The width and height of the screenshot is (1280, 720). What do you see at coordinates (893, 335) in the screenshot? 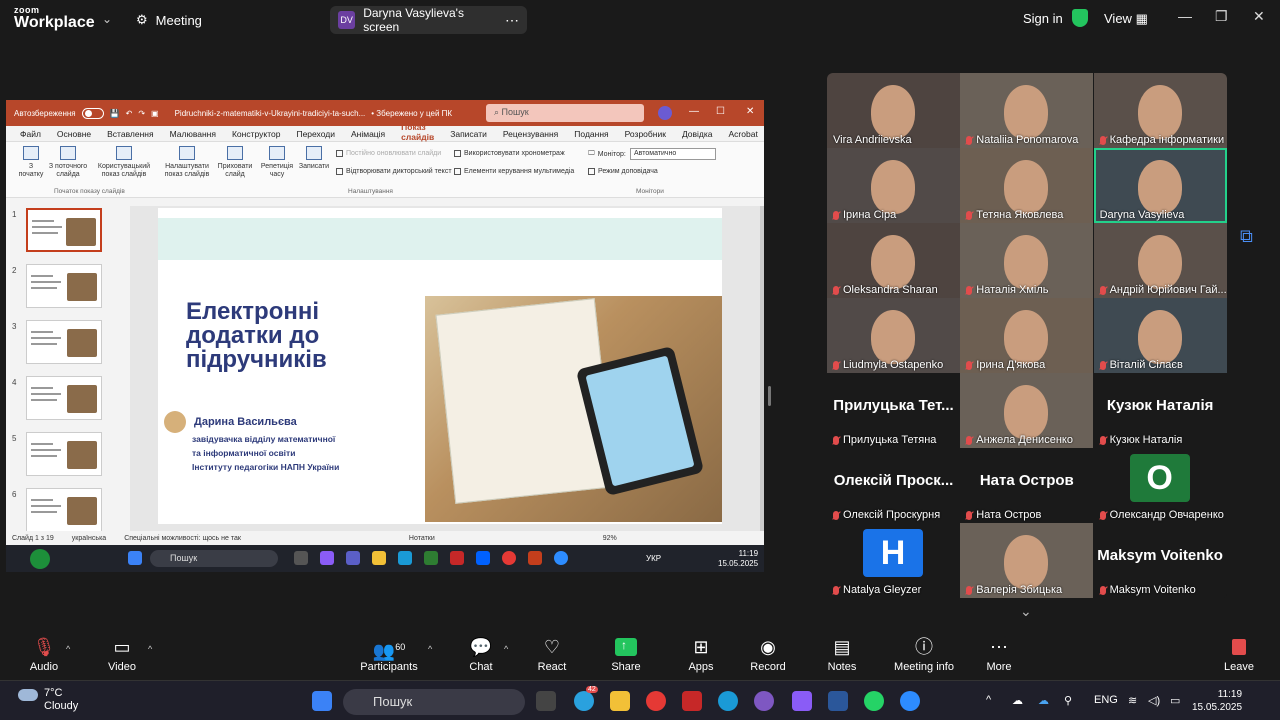
I see `participant-tile: Liudmyla Ostapenko` at bounding box center [893, 335].